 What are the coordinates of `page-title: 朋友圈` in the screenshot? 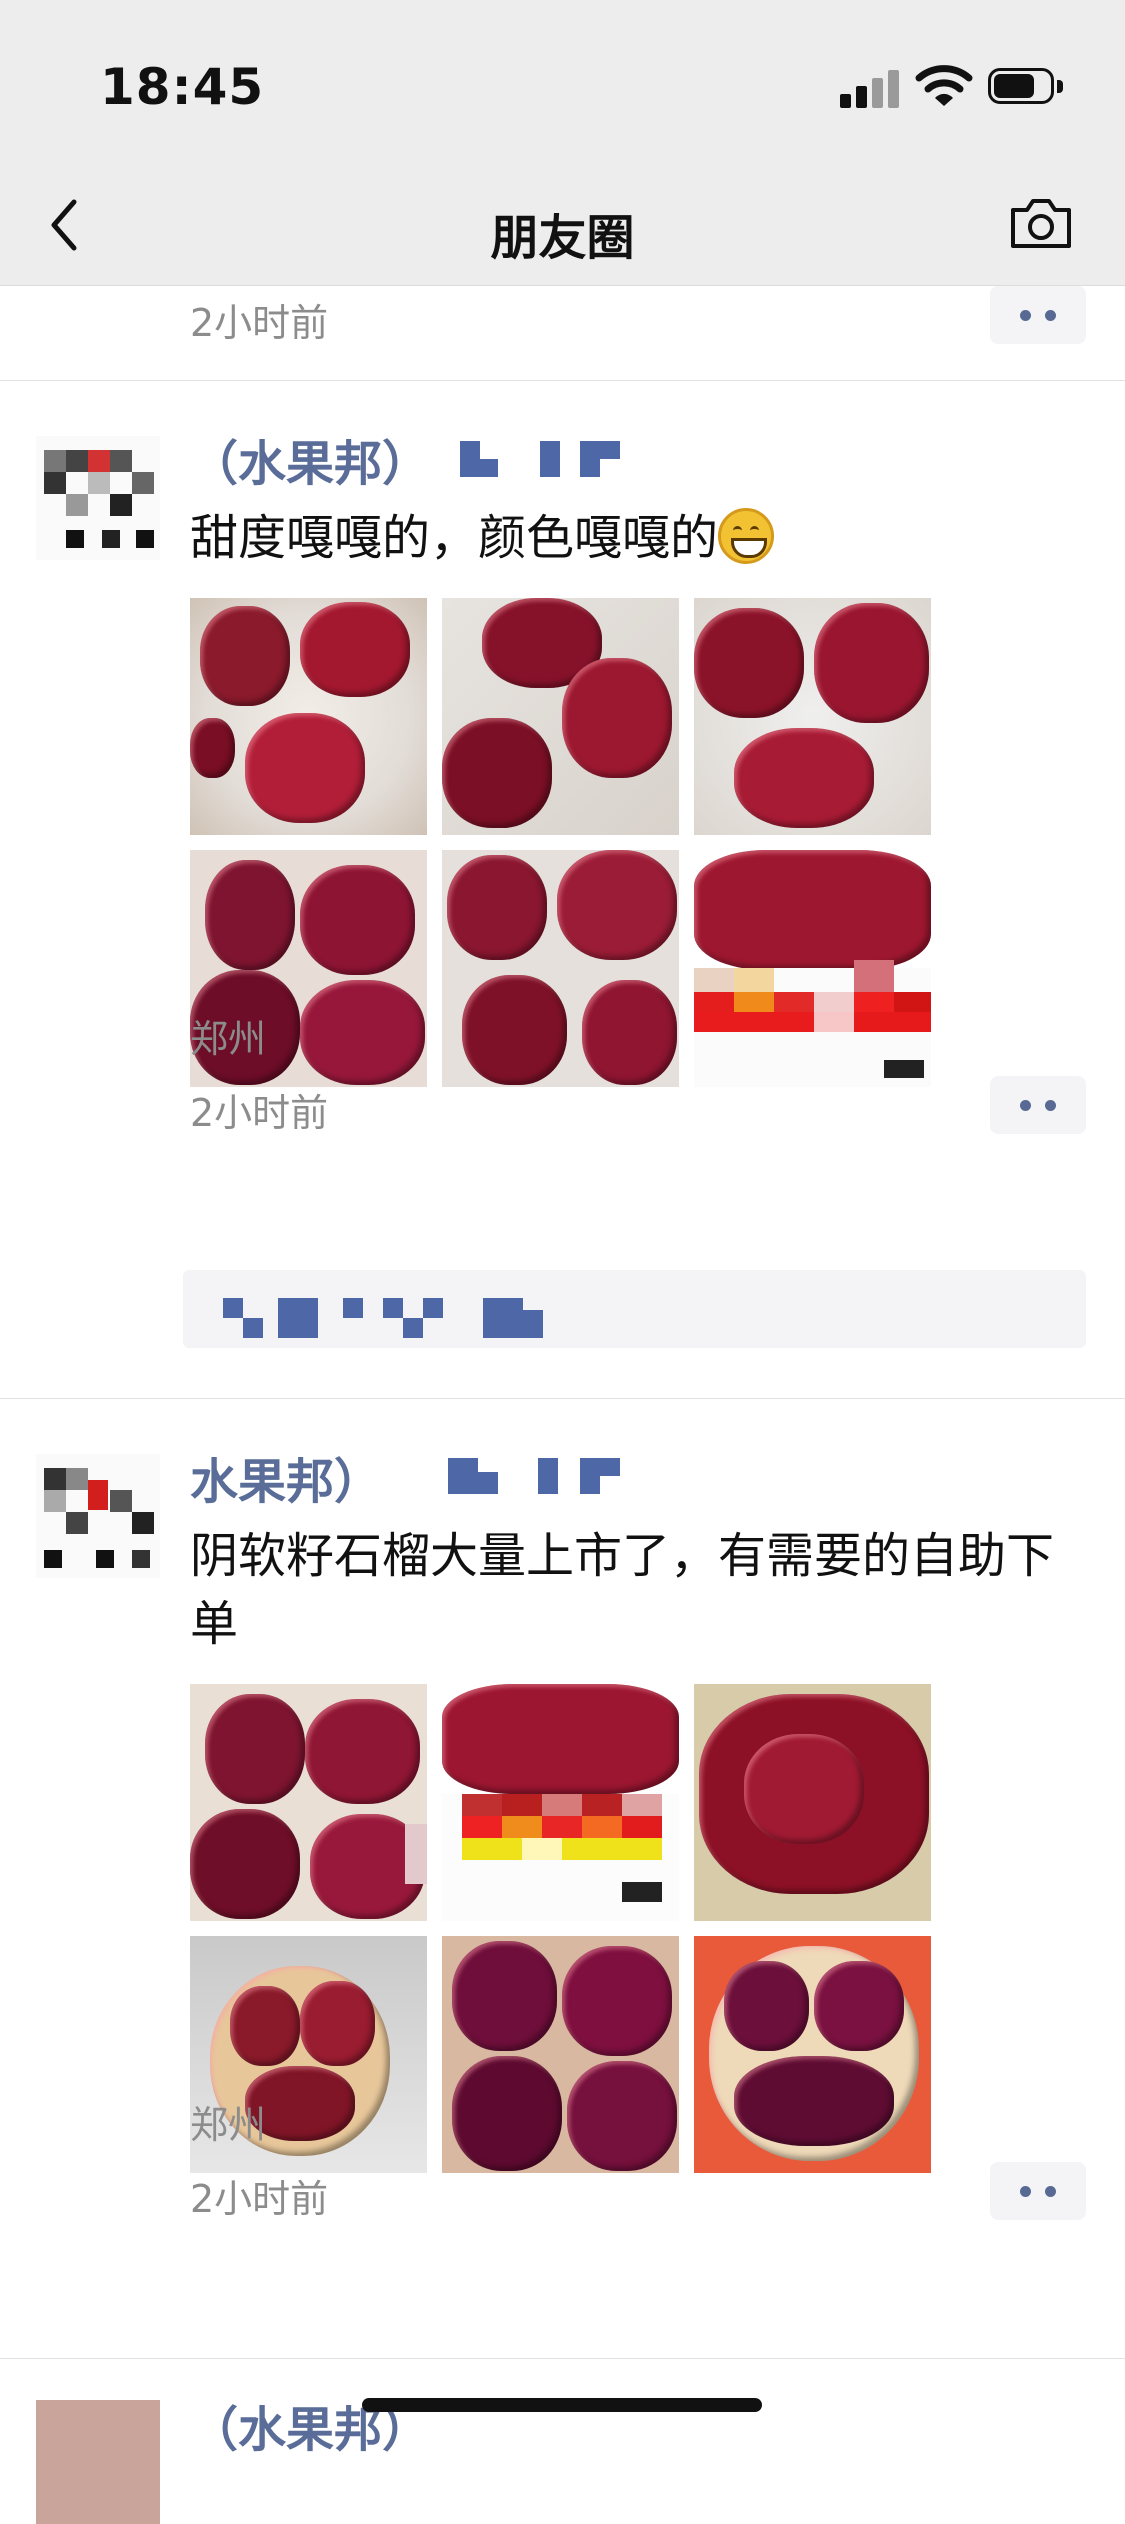 It's located at (562, 238).